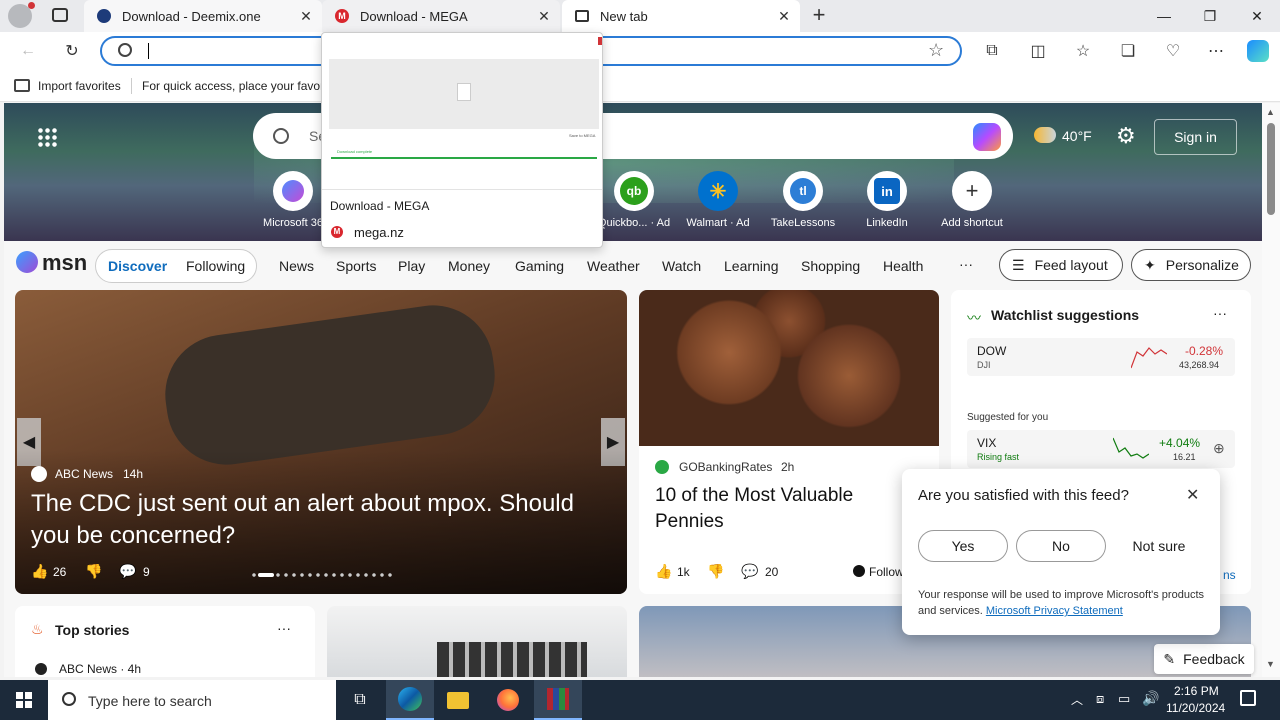  I want to click on tab-deemix: Download - Deemix.one ✕, so click(203, 16).